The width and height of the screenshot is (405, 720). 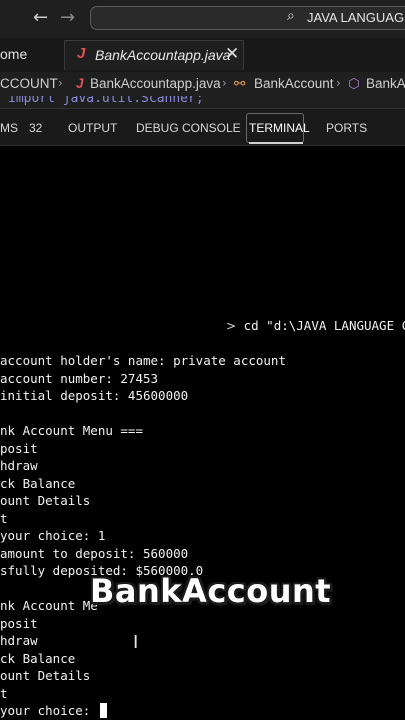 What do you see at coordinates (79, 378) in the screenshot?
I see `terminal-output-line: account number: 27453` at bounding box center [79, 378].